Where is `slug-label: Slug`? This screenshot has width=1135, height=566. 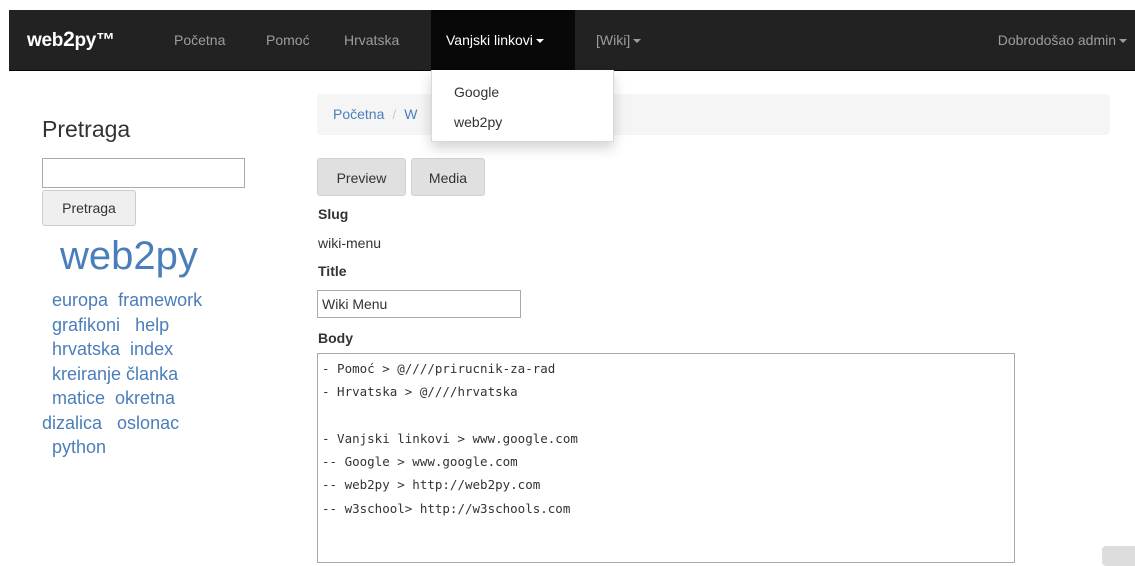
slug-label: Slug is located at coordinates (333, 214).